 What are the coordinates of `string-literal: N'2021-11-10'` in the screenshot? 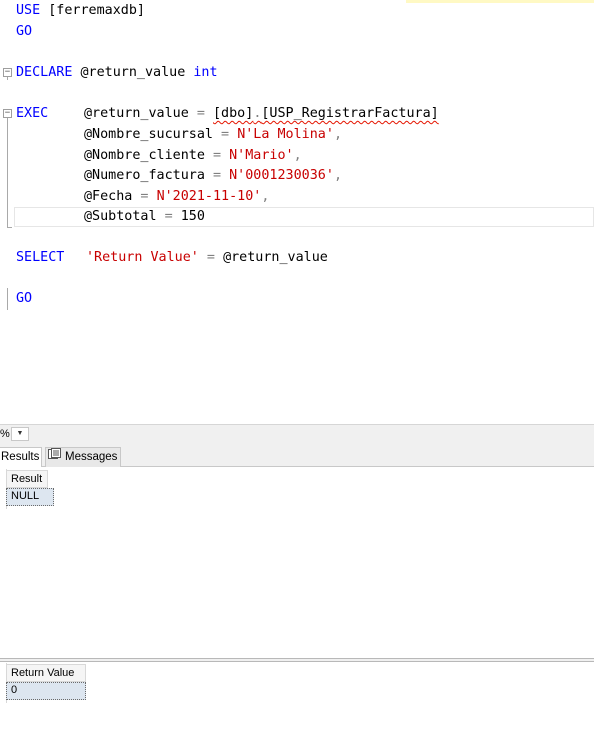 It's located at (209, 196).